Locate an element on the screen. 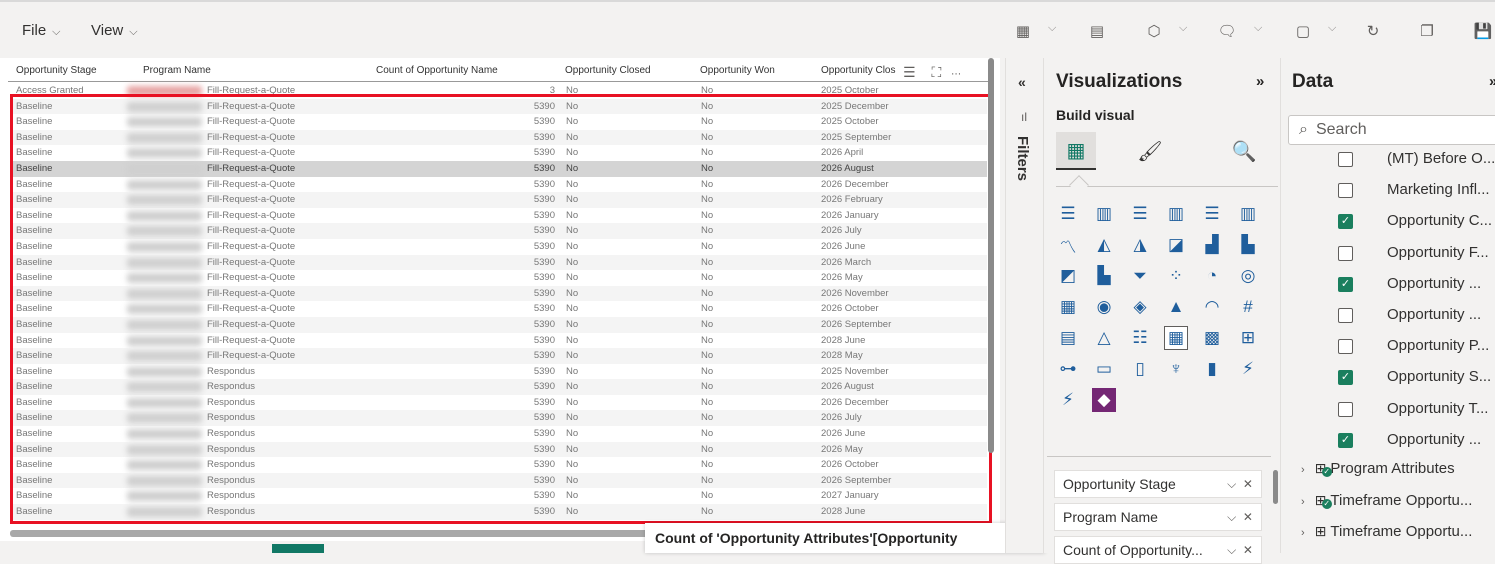 Image resolution: width=1495 pixels, height=564 pixels. refresh-icon: ↻ is located at coordinates (1373, 31).